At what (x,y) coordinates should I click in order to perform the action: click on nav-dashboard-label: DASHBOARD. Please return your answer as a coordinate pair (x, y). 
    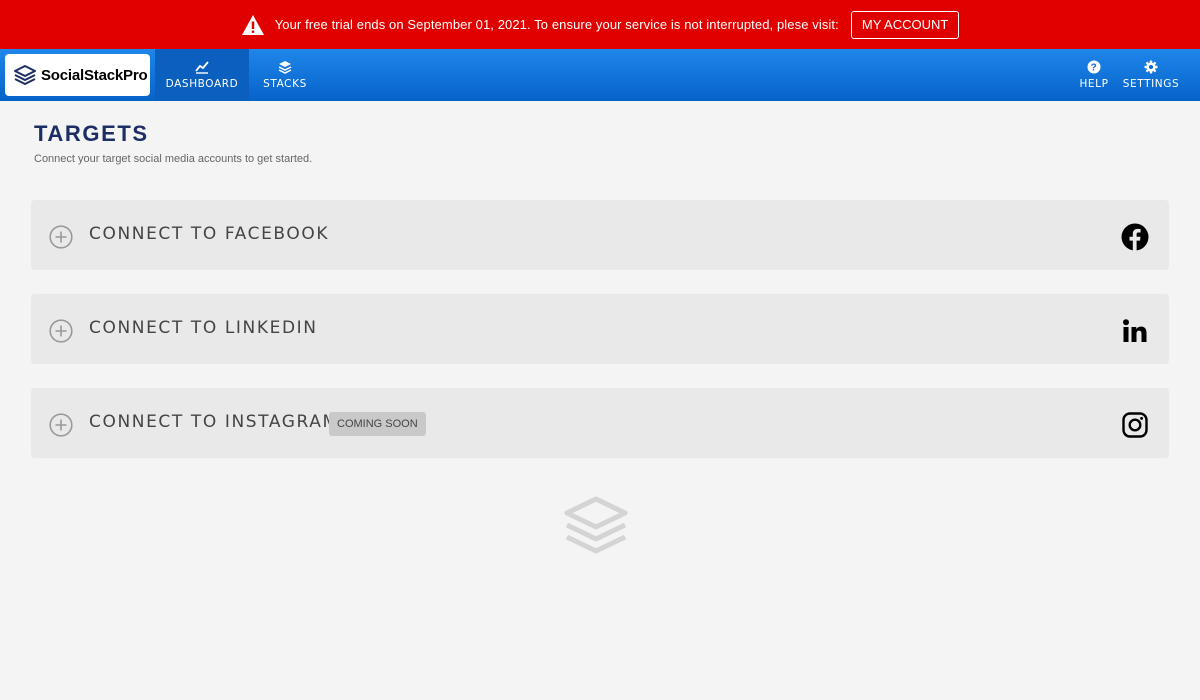
    Looking at the image, I should click on (202, 84).